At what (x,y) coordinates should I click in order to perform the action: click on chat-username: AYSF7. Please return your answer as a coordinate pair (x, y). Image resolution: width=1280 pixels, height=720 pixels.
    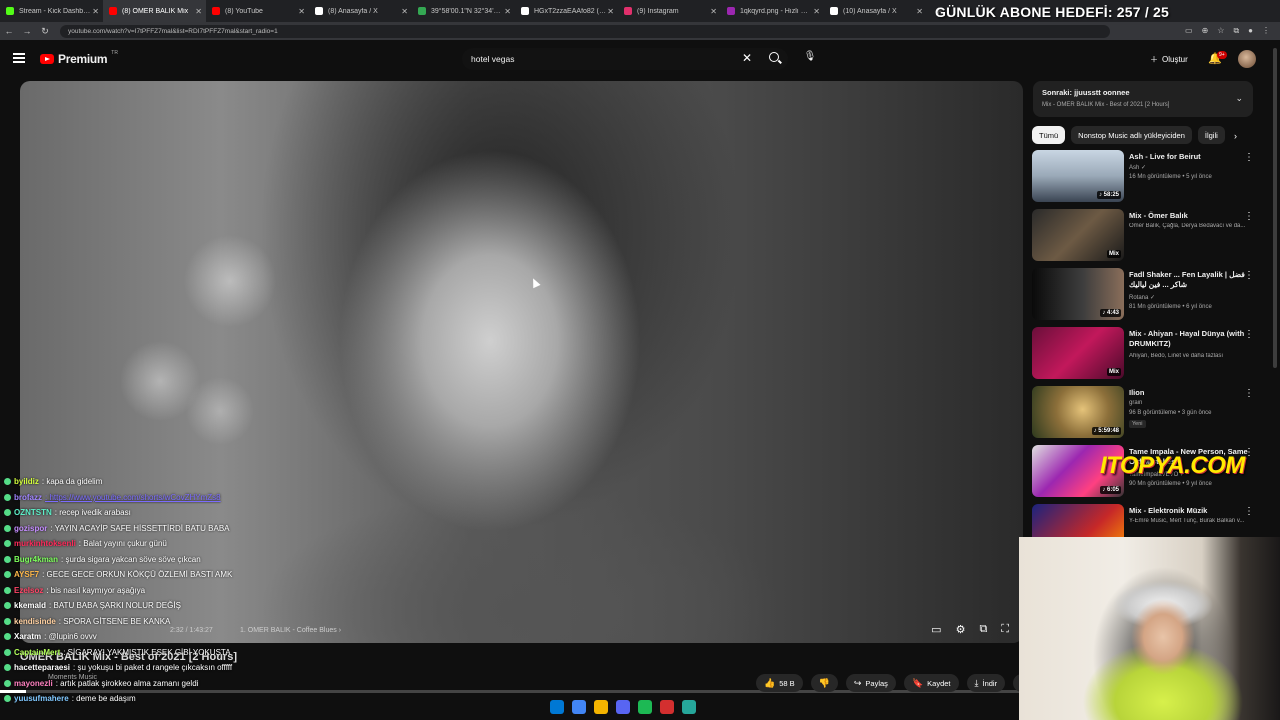
    Looking at the image, I should click on (26, 574).